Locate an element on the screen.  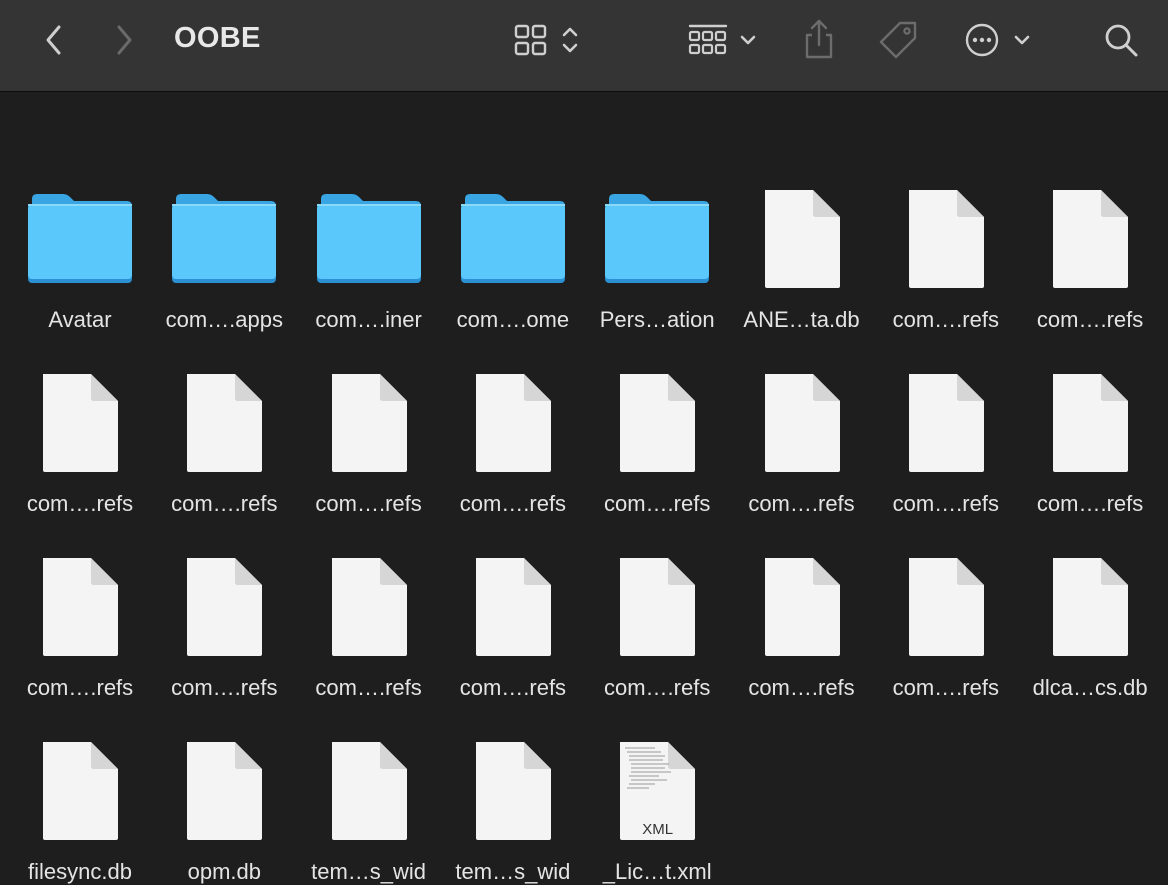
icon-grid-view-icon is located at coordinates (546, 40).